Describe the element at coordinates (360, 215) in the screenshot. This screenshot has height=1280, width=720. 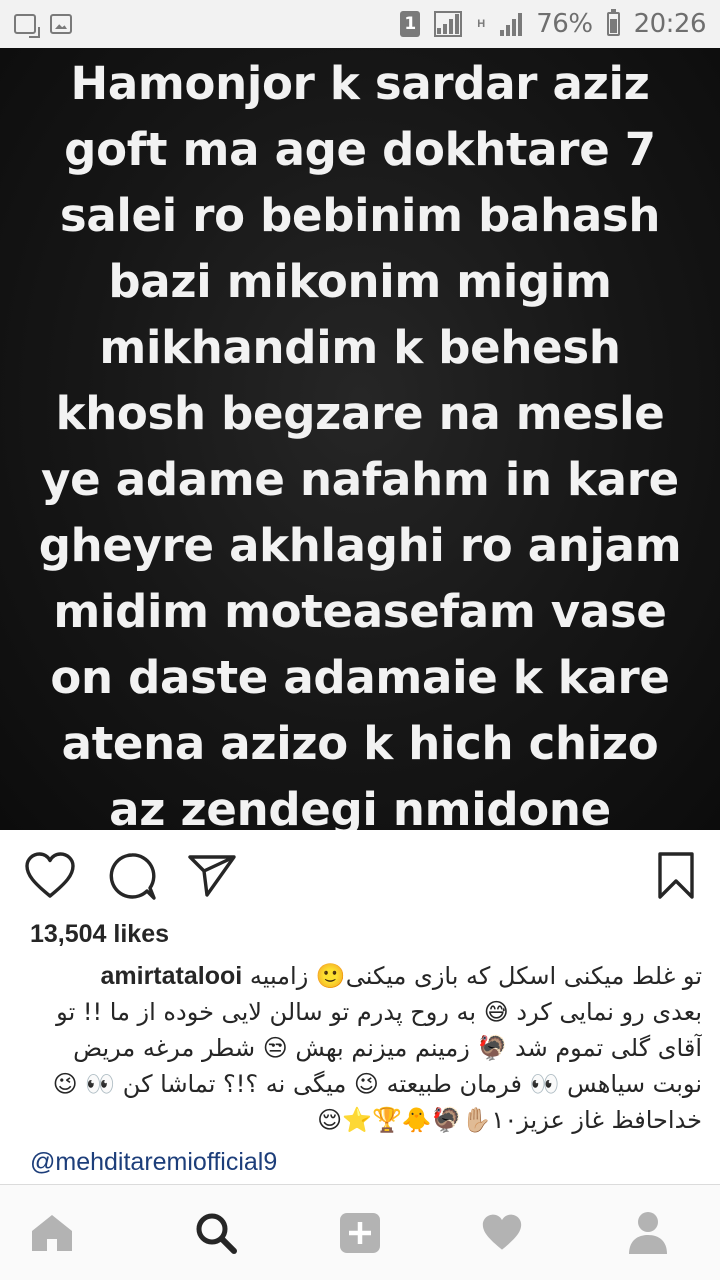
I see `post-image-line: salei ro bebinim bahash` at that location.